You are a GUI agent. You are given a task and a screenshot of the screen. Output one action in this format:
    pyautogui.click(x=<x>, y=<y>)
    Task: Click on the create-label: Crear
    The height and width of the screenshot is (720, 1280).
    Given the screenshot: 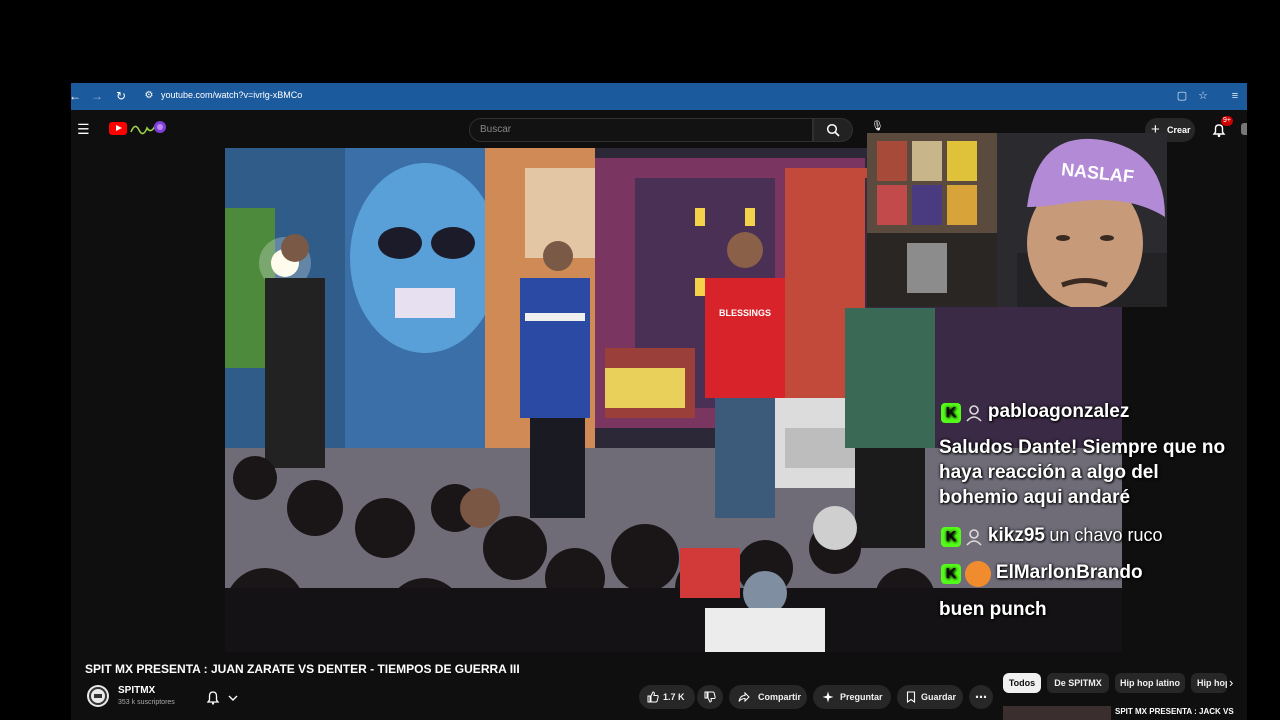 What is the action you would take?
    pyautogui.click(x=1179, y=130)
    